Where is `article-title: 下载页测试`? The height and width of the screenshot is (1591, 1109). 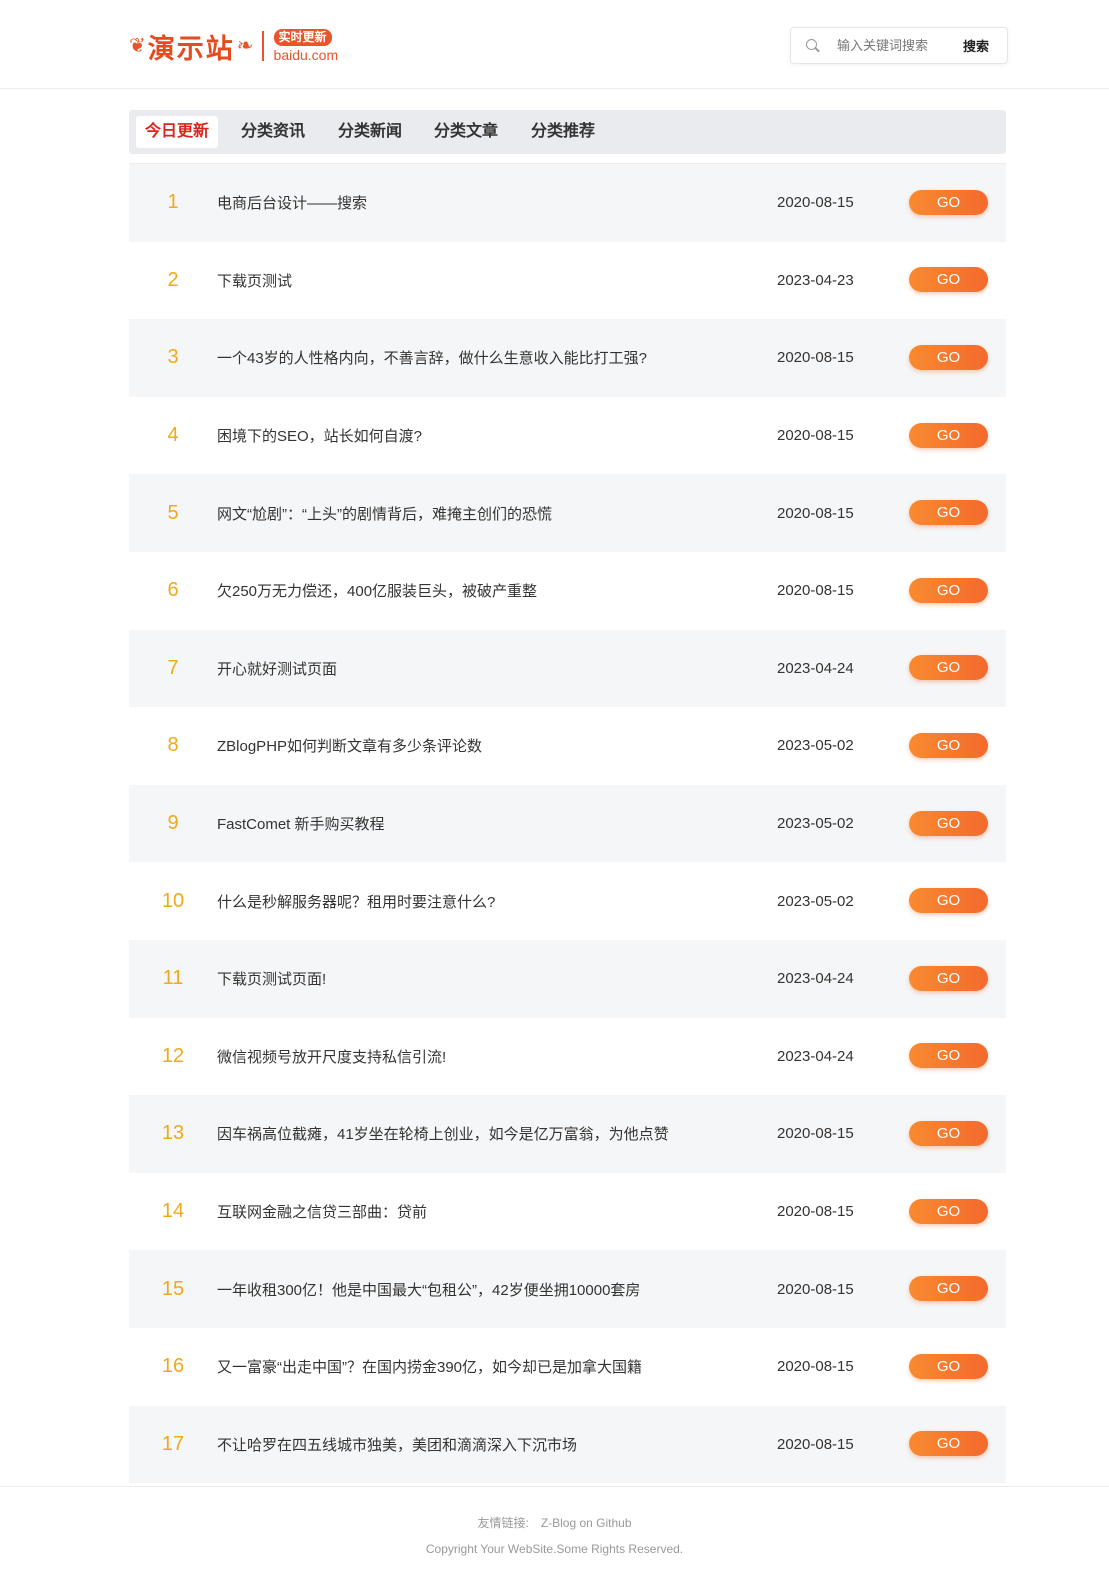 article-title: 下载页测试 is located at coordinates (254, 281).